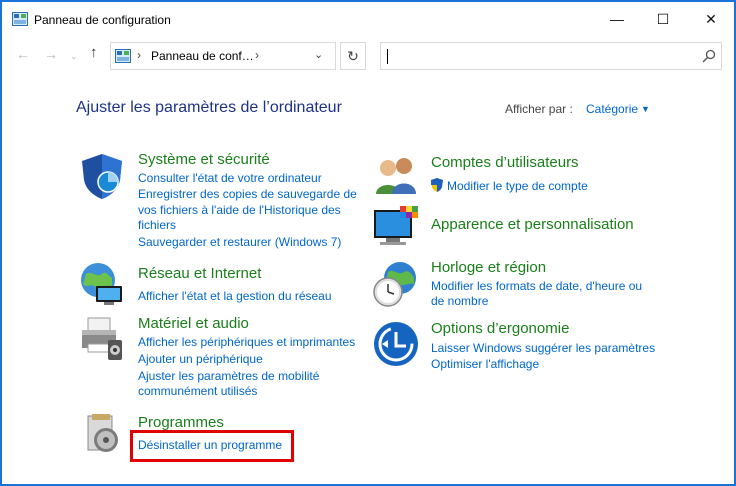 The image size is (736, 486). What do you see at coordinates (353, 56) in the screenshot?
I see `refresh-button: ↻` at bounding box center [353, 56].